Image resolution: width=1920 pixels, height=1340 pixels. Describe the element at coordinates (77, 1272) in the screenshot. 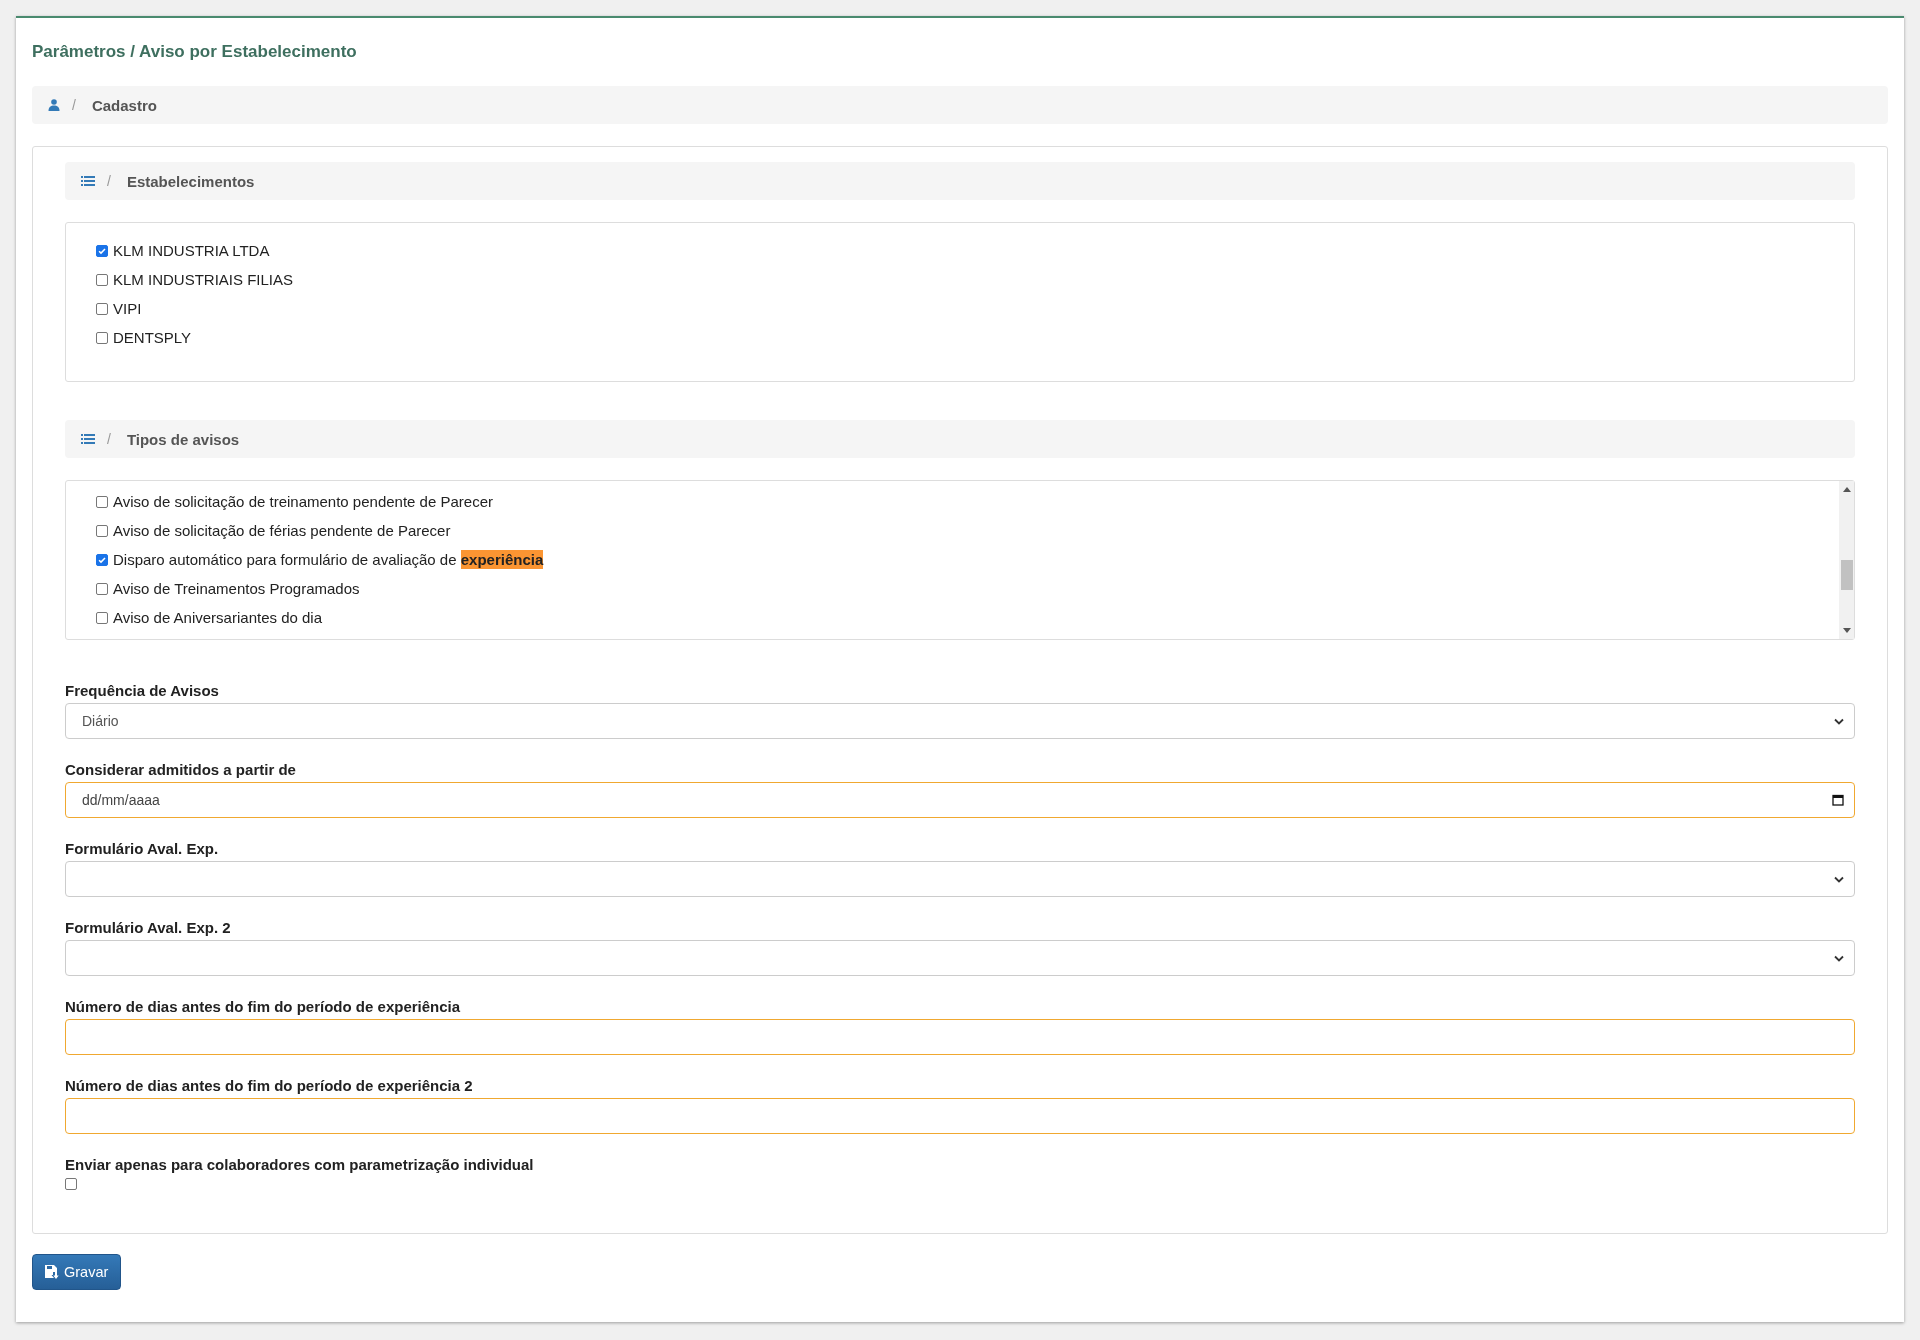

I see `save-button: Gravar` at that location.